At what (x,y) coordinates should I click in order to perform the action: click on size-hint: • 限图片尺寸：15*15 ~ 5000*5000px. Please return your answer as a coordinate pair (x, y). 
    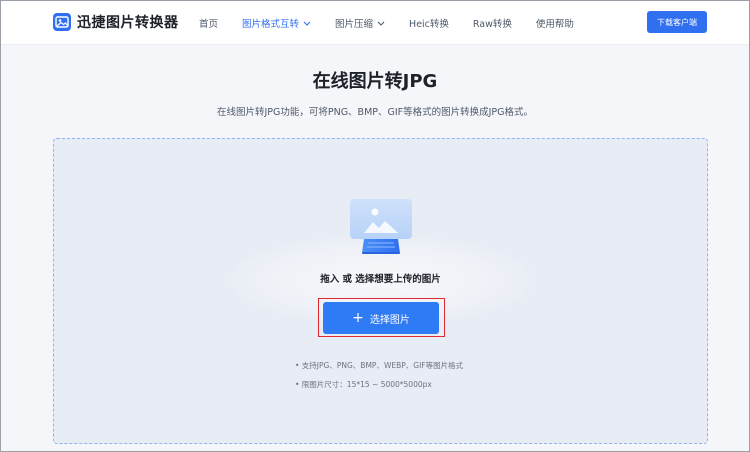
    Looking at the image, I should click on (363, 384).